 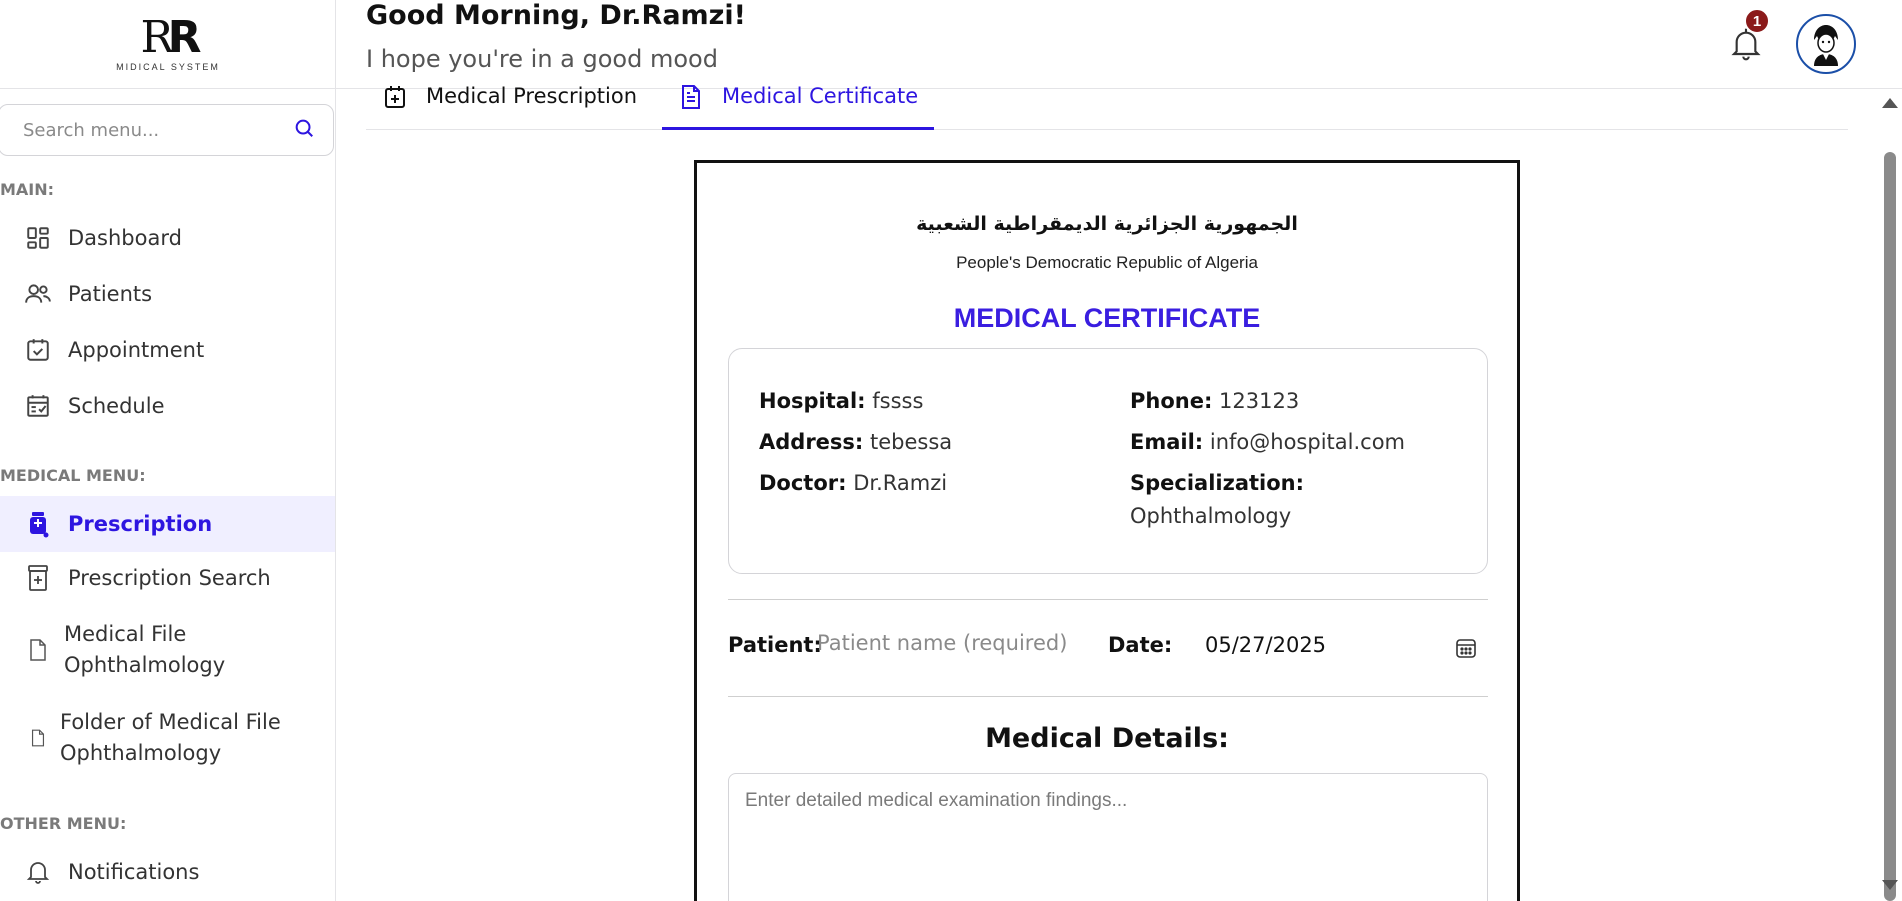 I want to click on doctor-value: Dr.Ramzi, so click(x=900, y=483).